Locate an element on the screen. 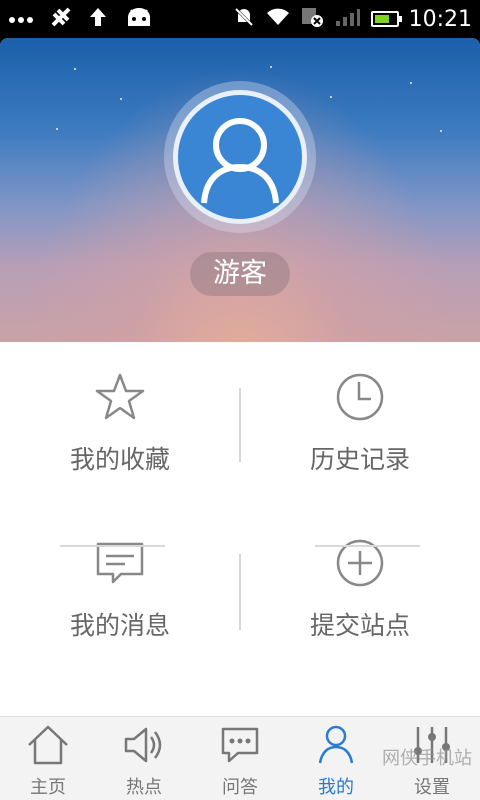 This screenshot has height=800, width=480. watermark: 网侠手机站 is located at coordinates (427, 758).